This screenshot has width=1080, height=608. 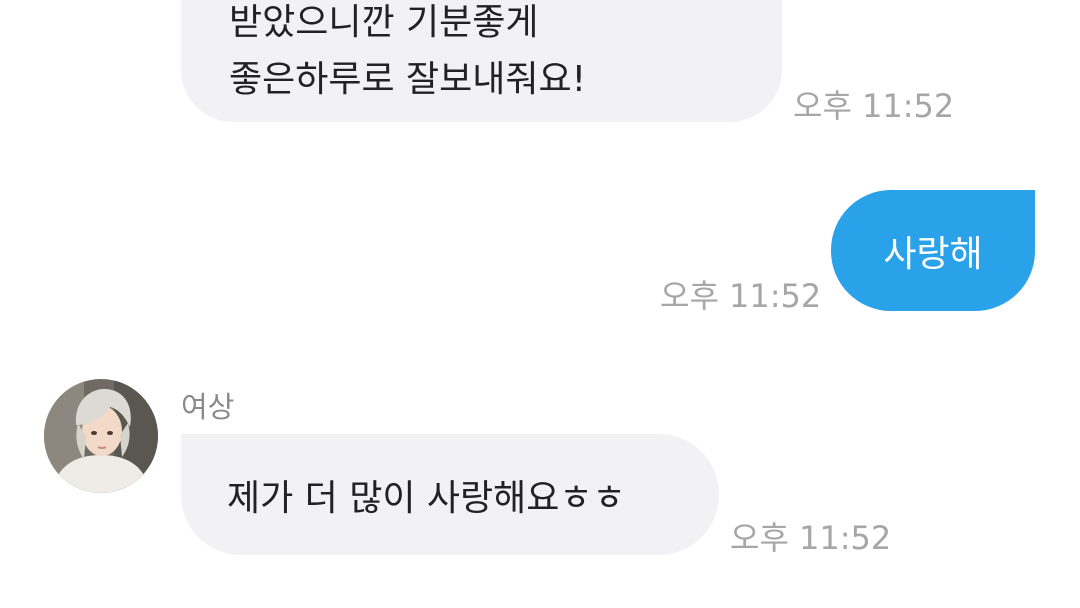 What do you see at coordinates (384, 22) in the screenshot?
I see `message-text-line: 받았으니깐 기분좋게` at bounding box center [384, 22].